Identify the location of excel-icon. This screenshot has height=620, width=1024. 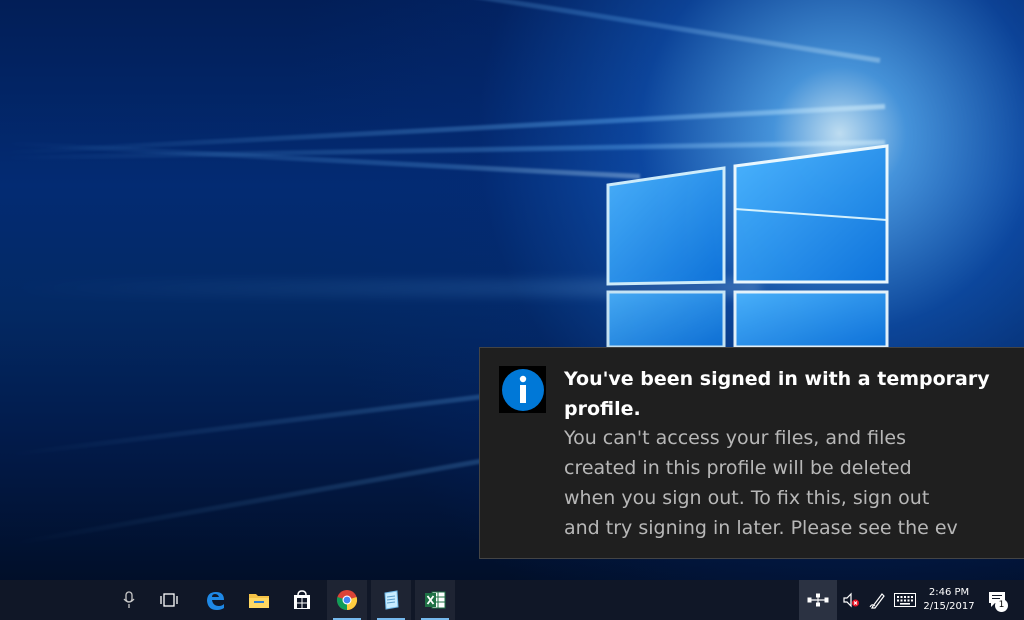
(435, 600).